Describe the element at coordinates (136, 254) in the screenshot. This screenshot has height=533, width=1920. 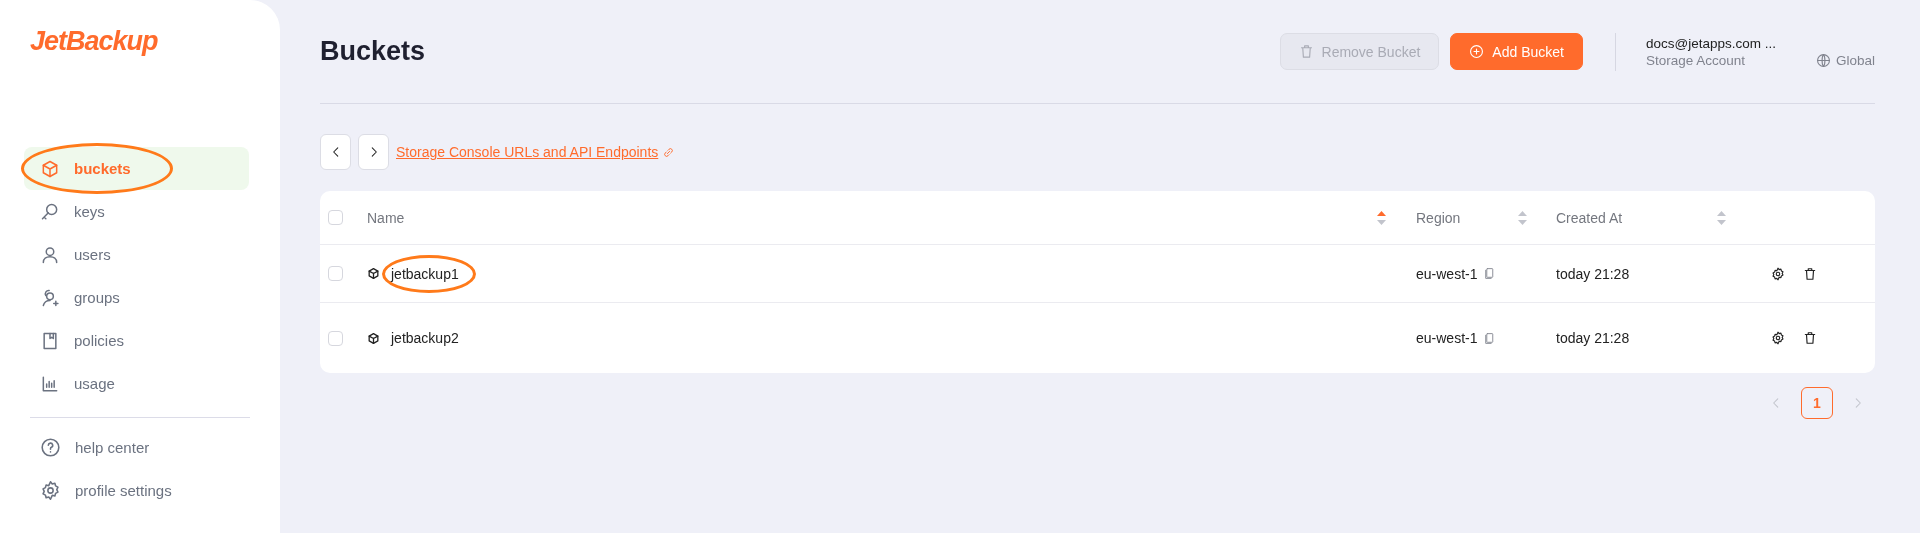
I see `sidebar-item: users` at that location.